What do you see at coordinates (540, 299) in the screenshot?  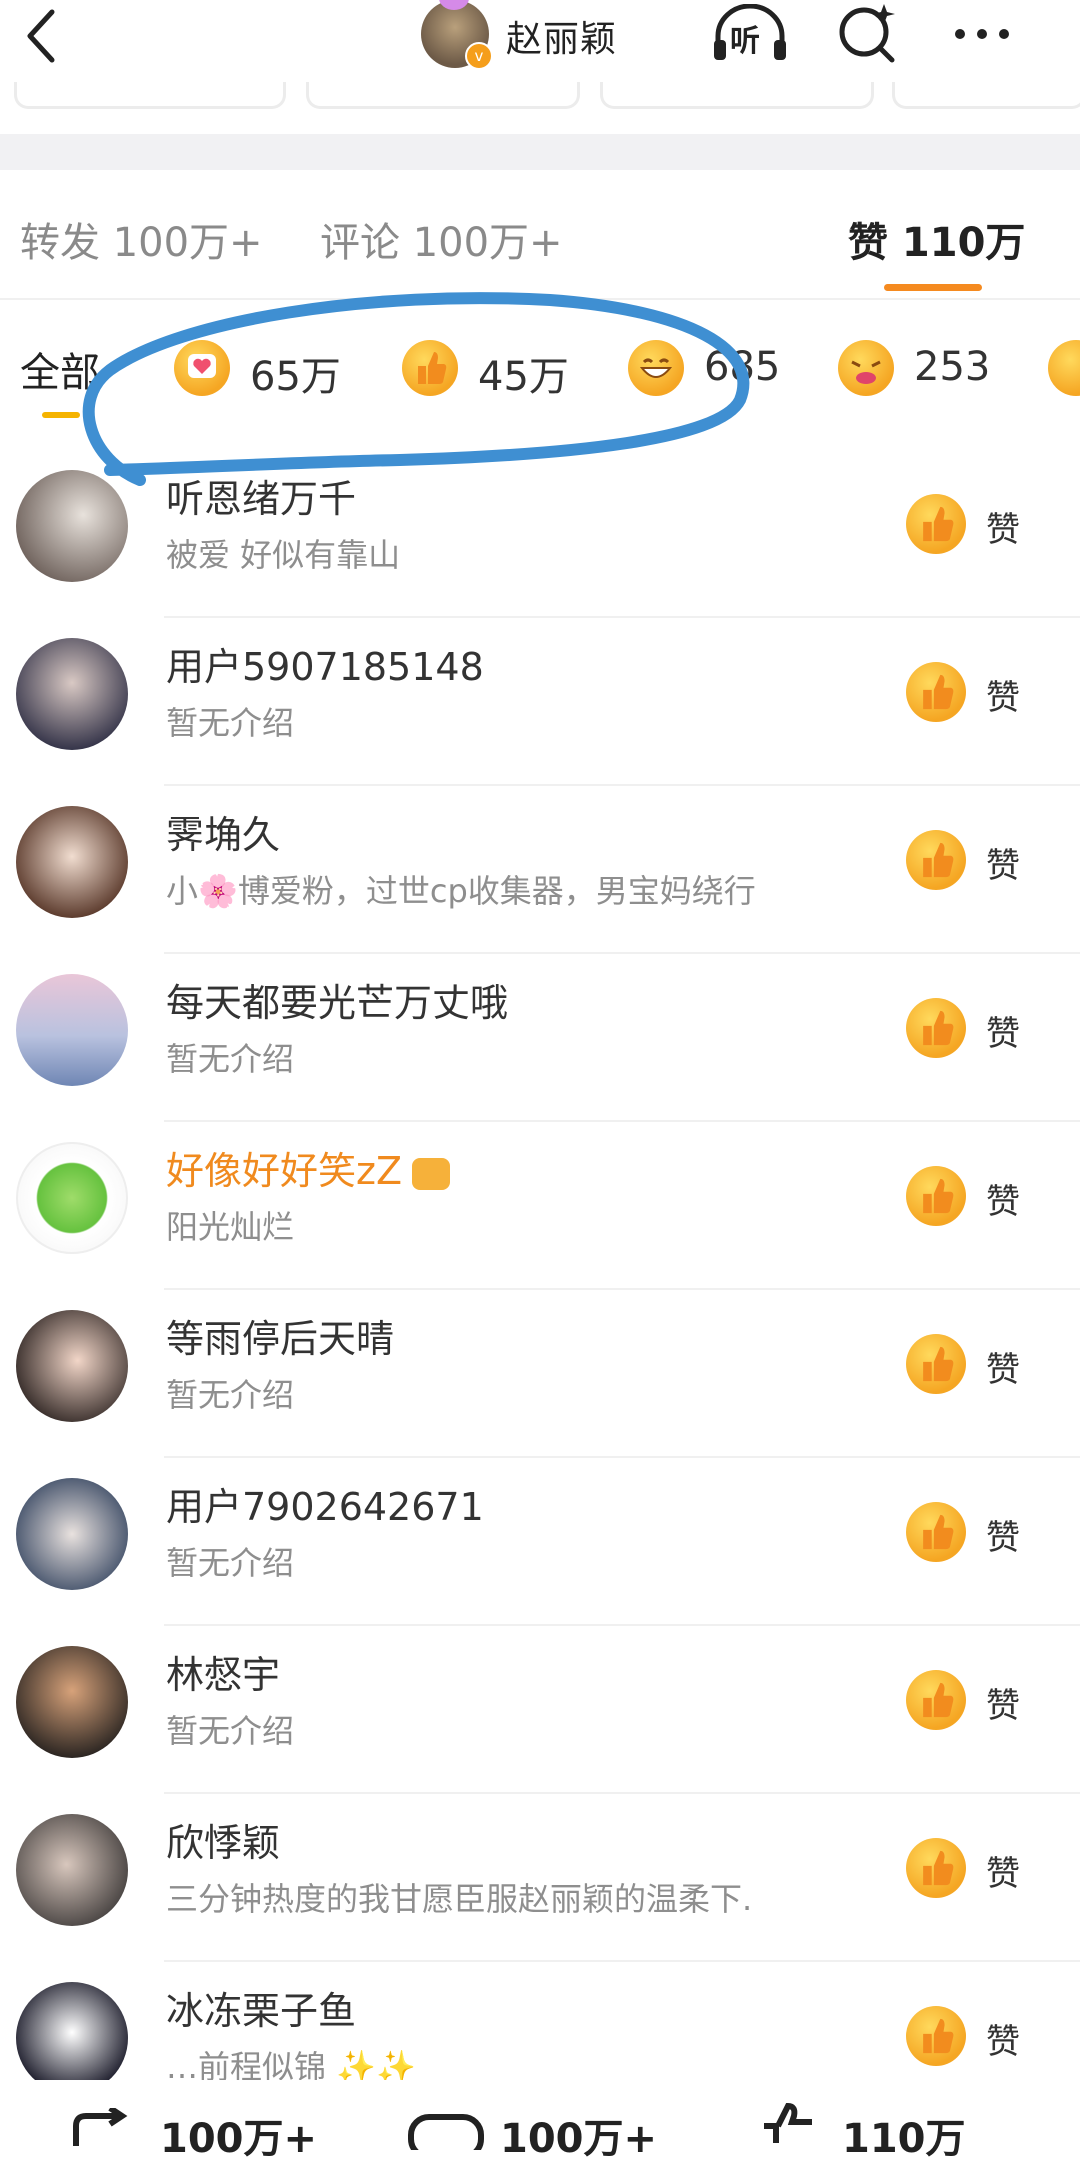 I see `divider` at bounding box center [540, 299].